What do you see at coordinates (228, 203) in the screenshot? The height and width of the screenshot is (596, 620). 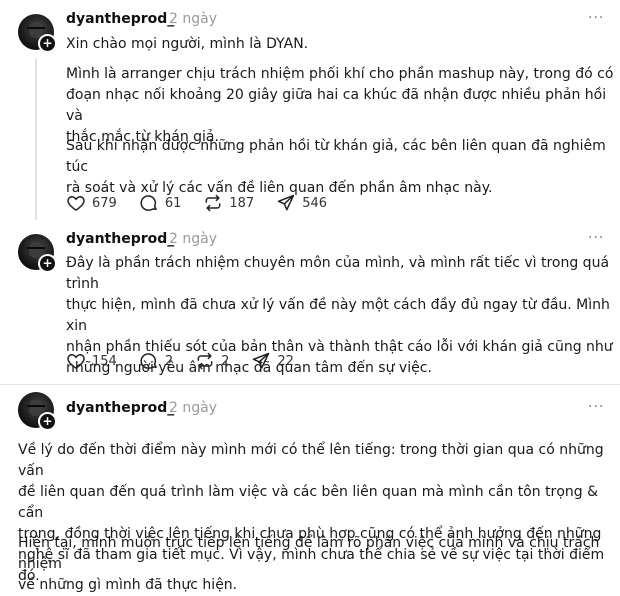 I see `repost-button: 187` at bounding box center [228, 203].